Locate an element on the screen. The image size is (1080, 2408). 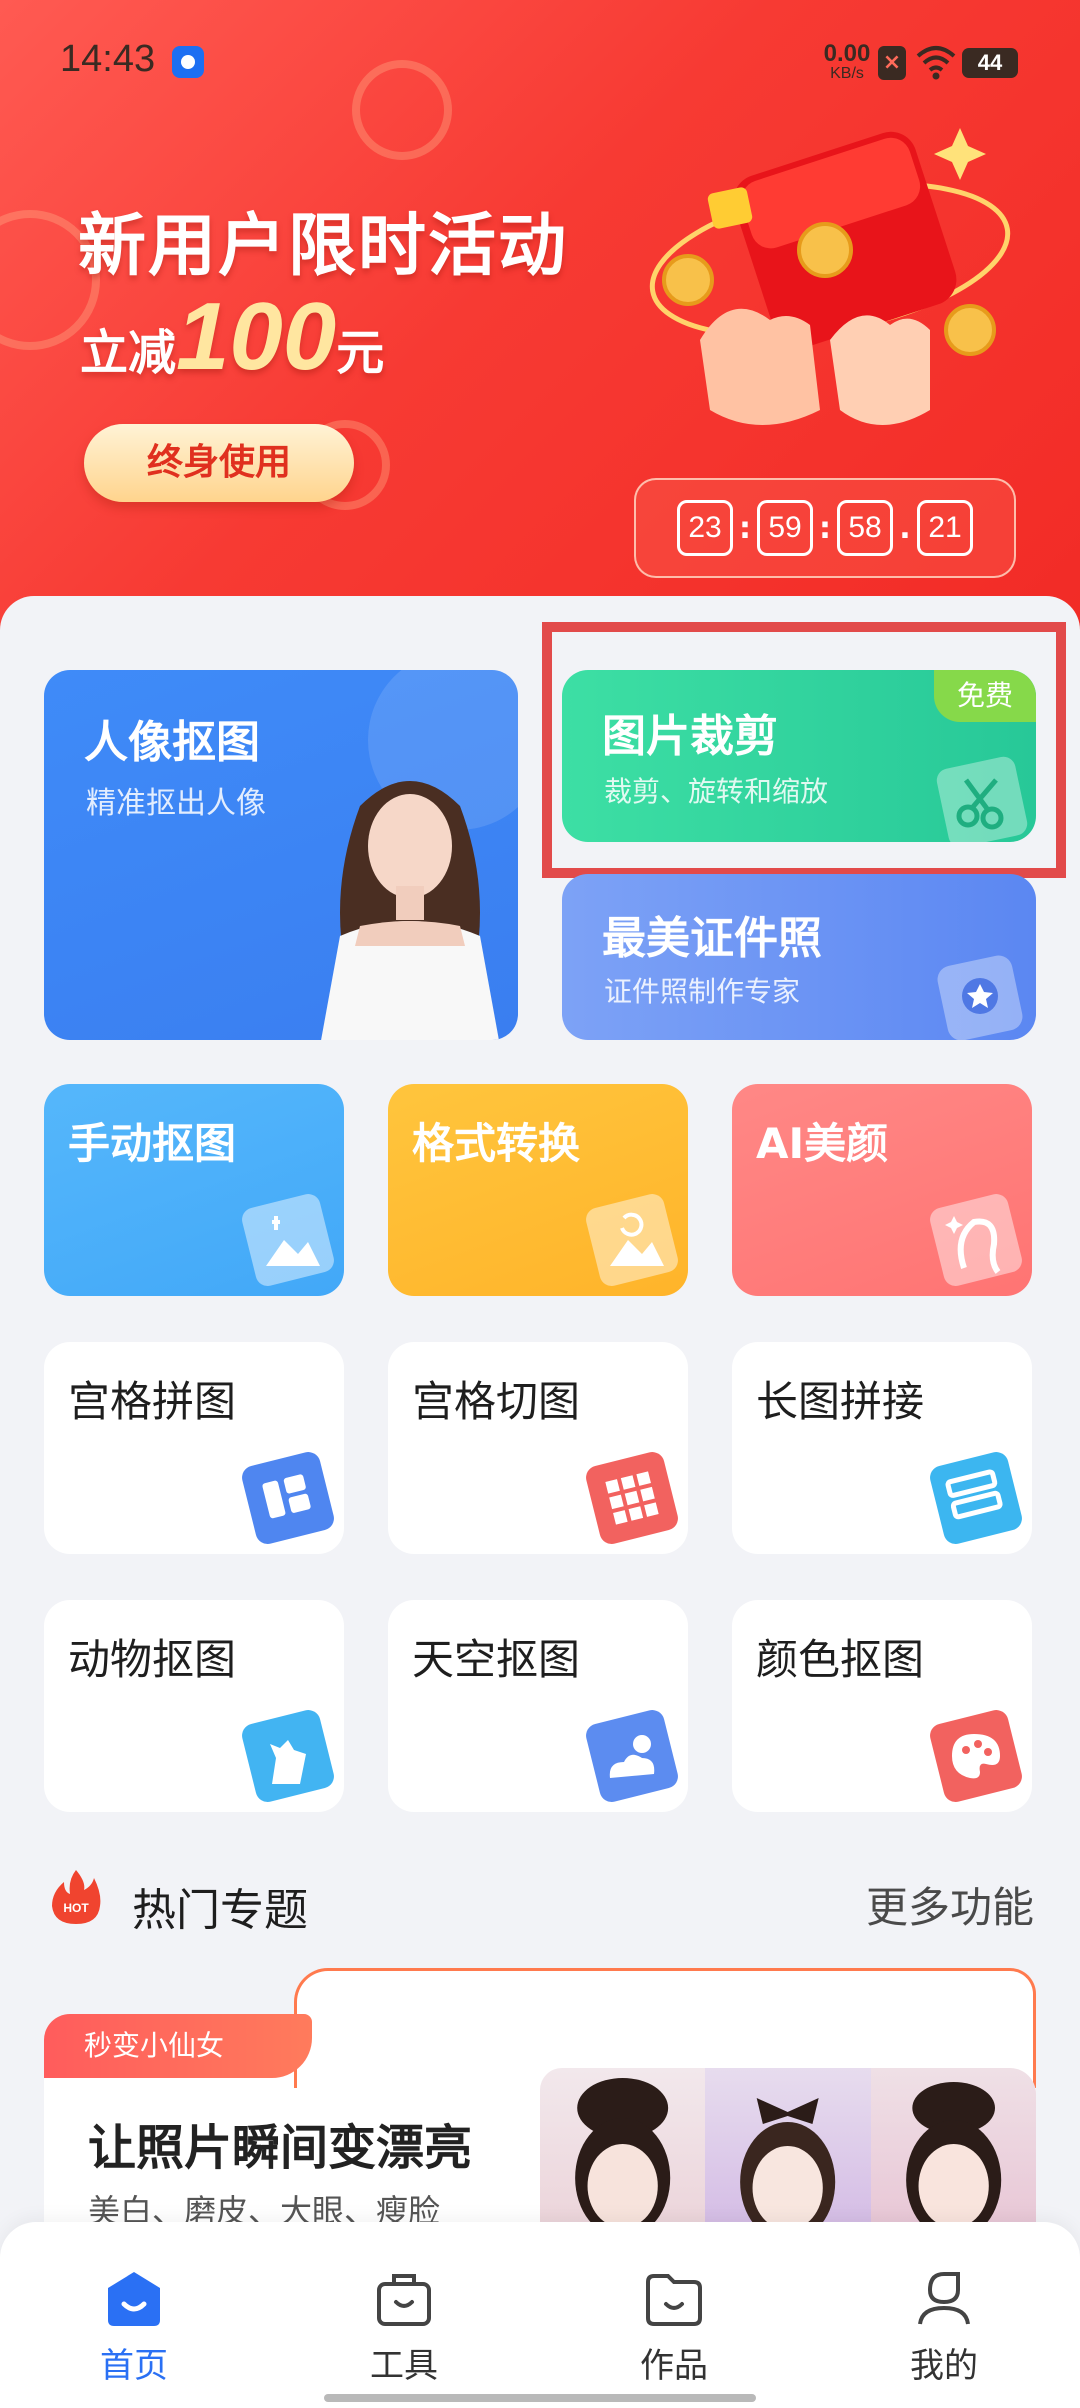
banner-subtitle: 立减100元 is located at coordinates (232, 337).